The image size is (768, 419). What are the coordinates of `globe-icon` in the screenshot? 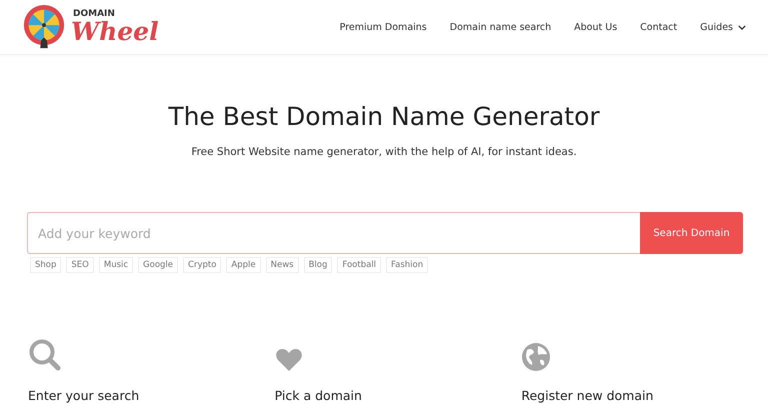 It's located at (536, 357).